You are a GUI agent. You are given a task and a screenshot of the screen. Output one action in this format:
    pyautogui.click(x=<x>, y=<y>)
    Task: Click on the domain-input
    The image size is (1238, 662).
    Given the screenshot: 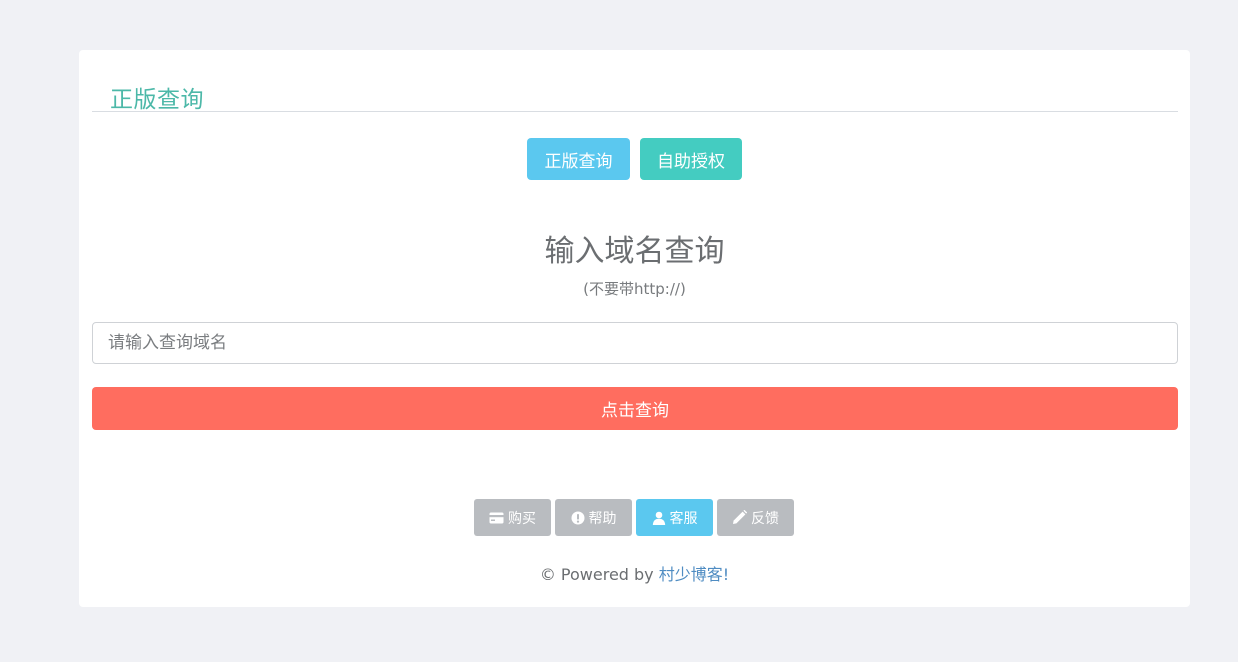 What is the action you would take?
    pyautogui.click(x=635, y=343)
    